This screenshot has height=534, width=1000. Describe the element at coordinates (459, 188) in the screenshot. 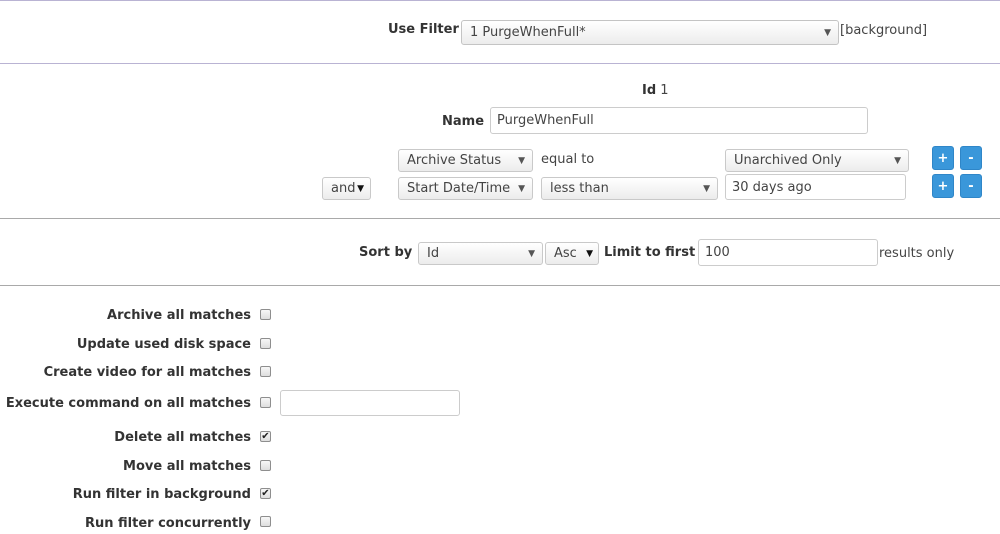

I see `term-2-attribute-value: Start Date/Time` at that location.